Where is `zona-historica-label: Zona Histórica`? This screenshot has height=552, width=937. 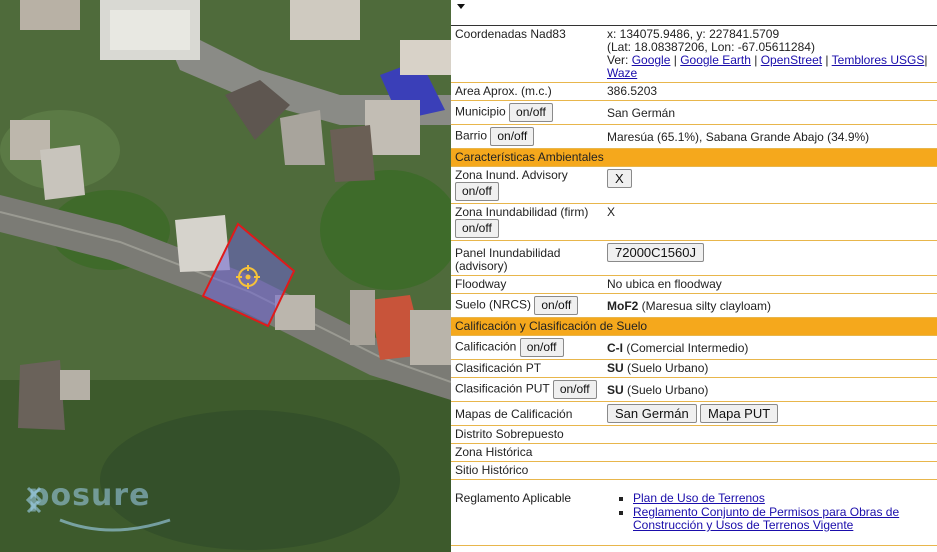
zona-historica-label: Zona Histórica is located at coordinates (527, 452).